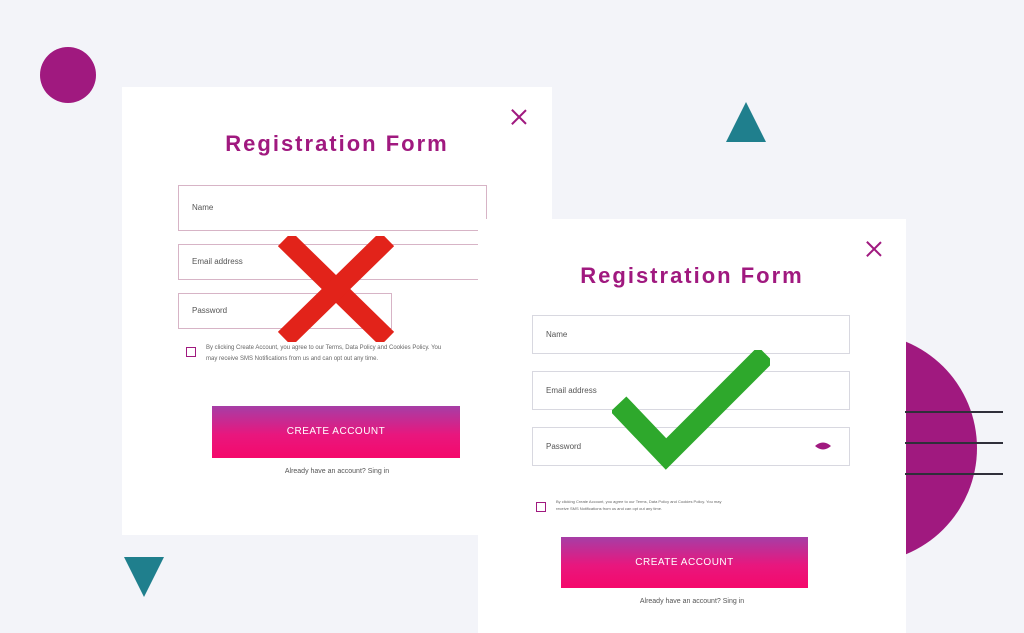 The width and height of the screenshot is (1024, 633). I want to click on decor-triangle-up, so click(746, 122).